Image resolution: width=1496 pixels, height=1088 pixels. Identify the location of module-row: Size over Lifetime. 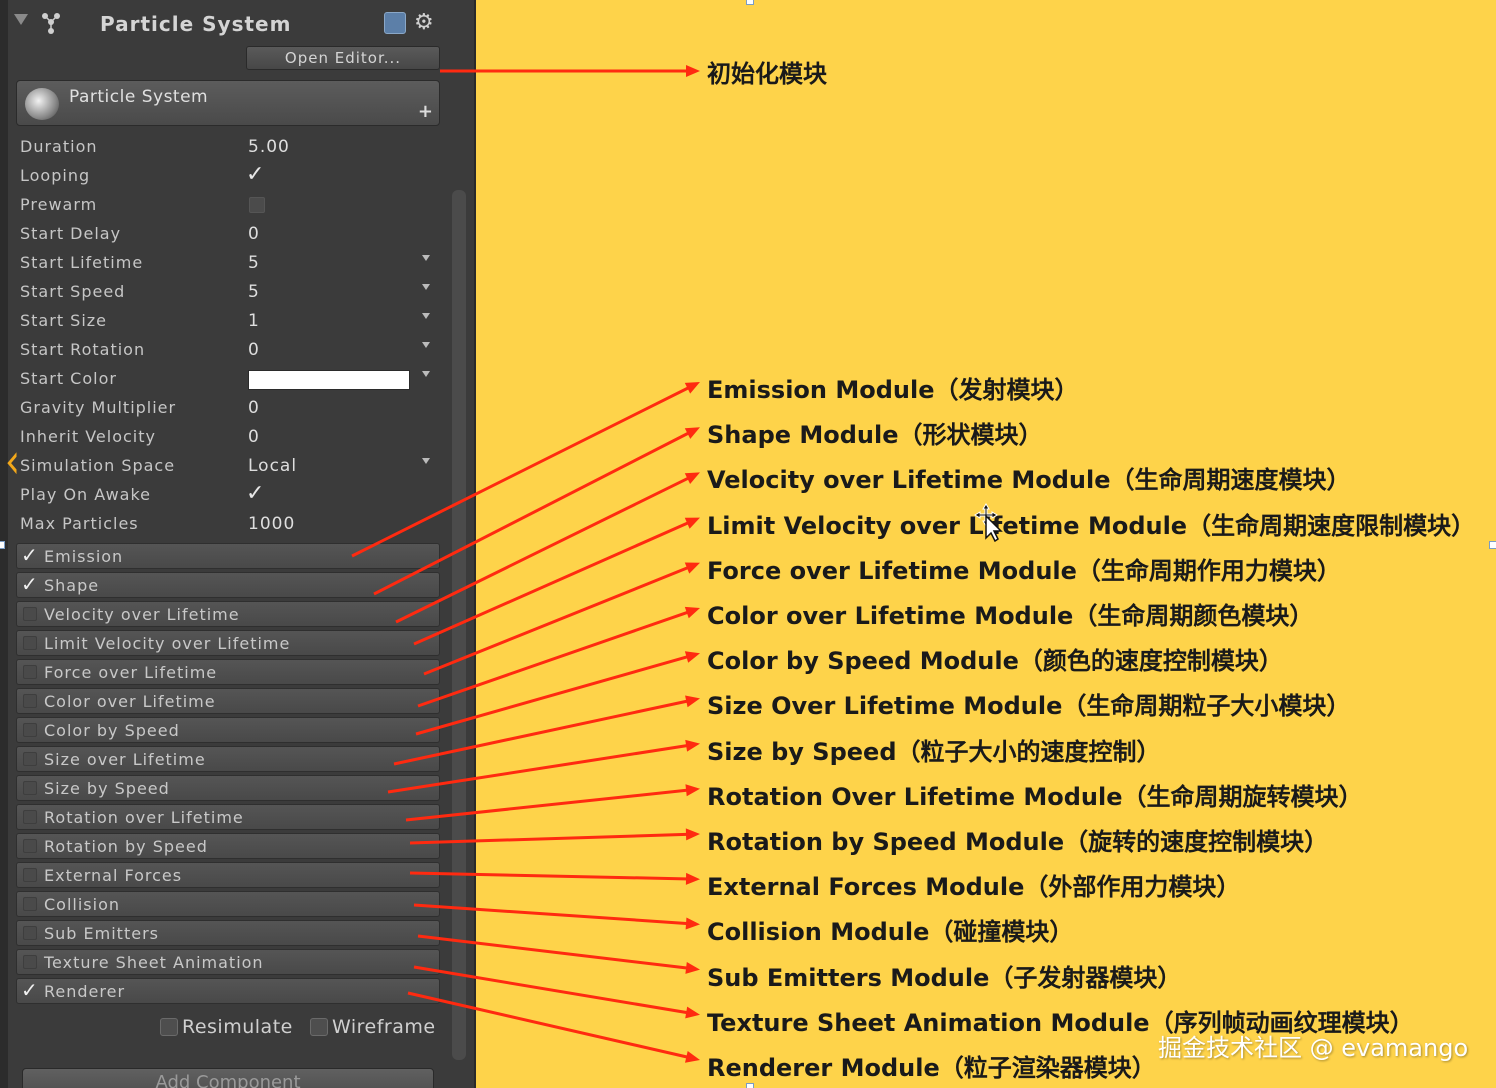
(228, 759).